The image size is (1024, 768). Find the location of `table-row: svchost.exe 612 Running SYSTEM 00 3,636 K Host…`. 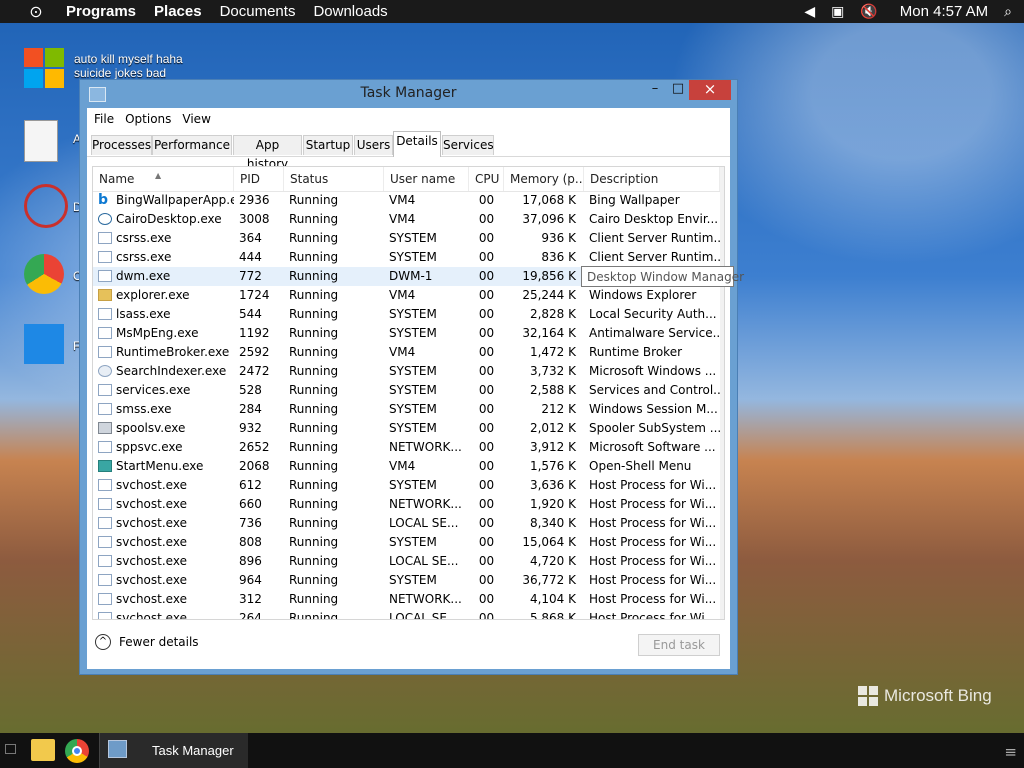

table-row: svchost.exe 612 Running SYSTEM 00 3,636 K Host… is located at coordinates (406, 485).